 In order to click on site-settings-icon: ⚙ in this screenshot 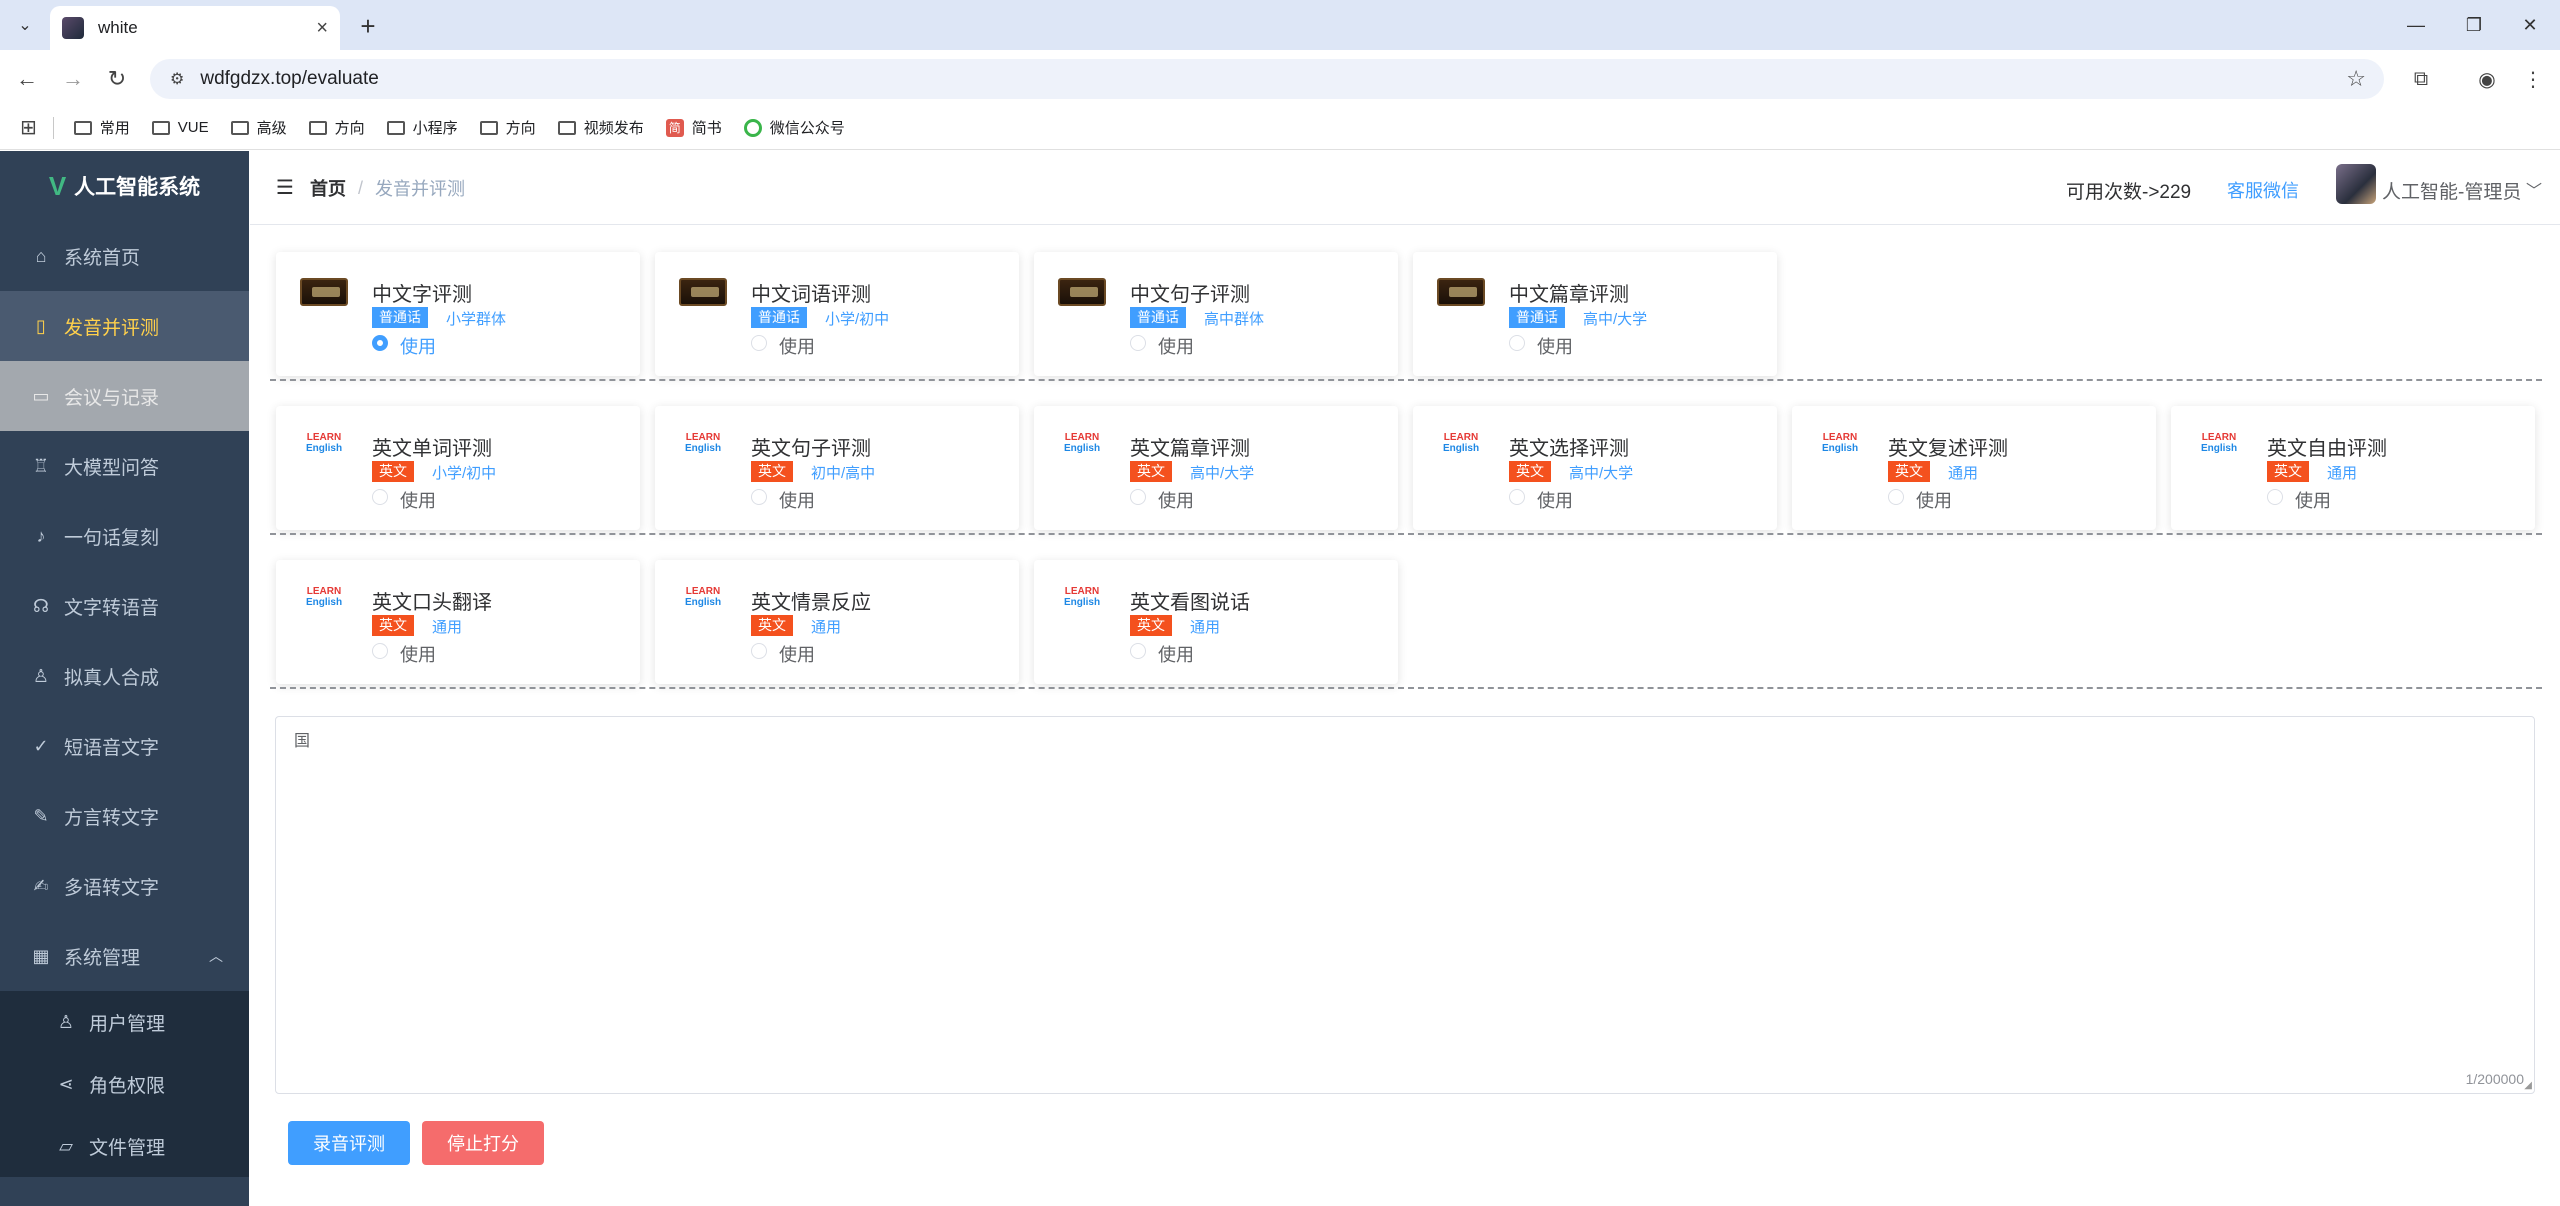, I will do `click(177, 79)`.